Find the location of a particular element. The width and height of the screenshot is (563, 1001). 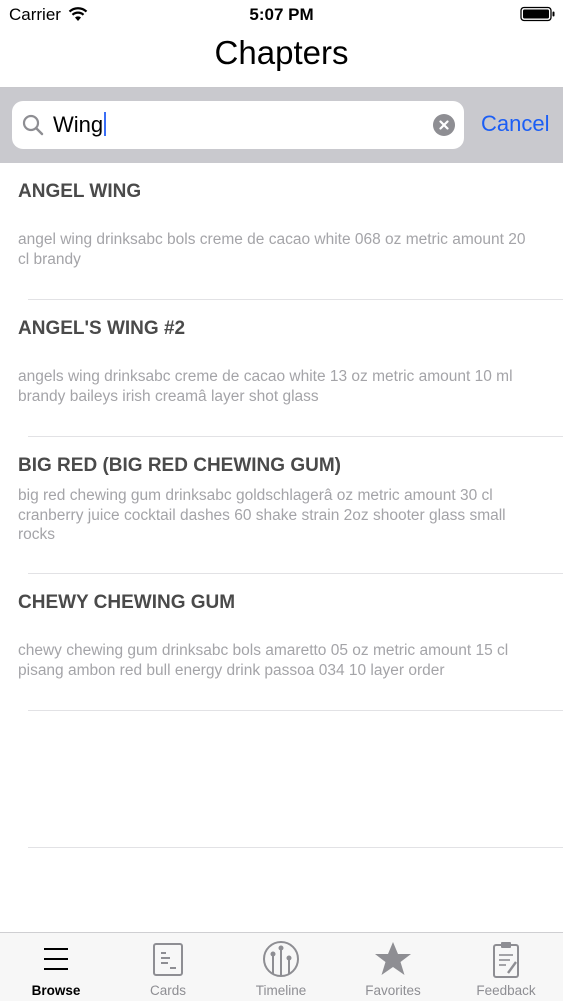

tab-favorites: Favorites is located at coordinates (393, 967).